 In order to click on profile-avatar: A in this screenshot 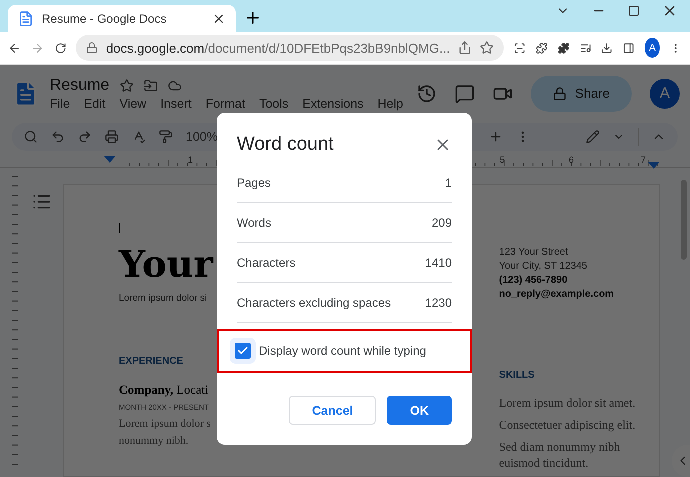, I will do `click(652, 48)`.